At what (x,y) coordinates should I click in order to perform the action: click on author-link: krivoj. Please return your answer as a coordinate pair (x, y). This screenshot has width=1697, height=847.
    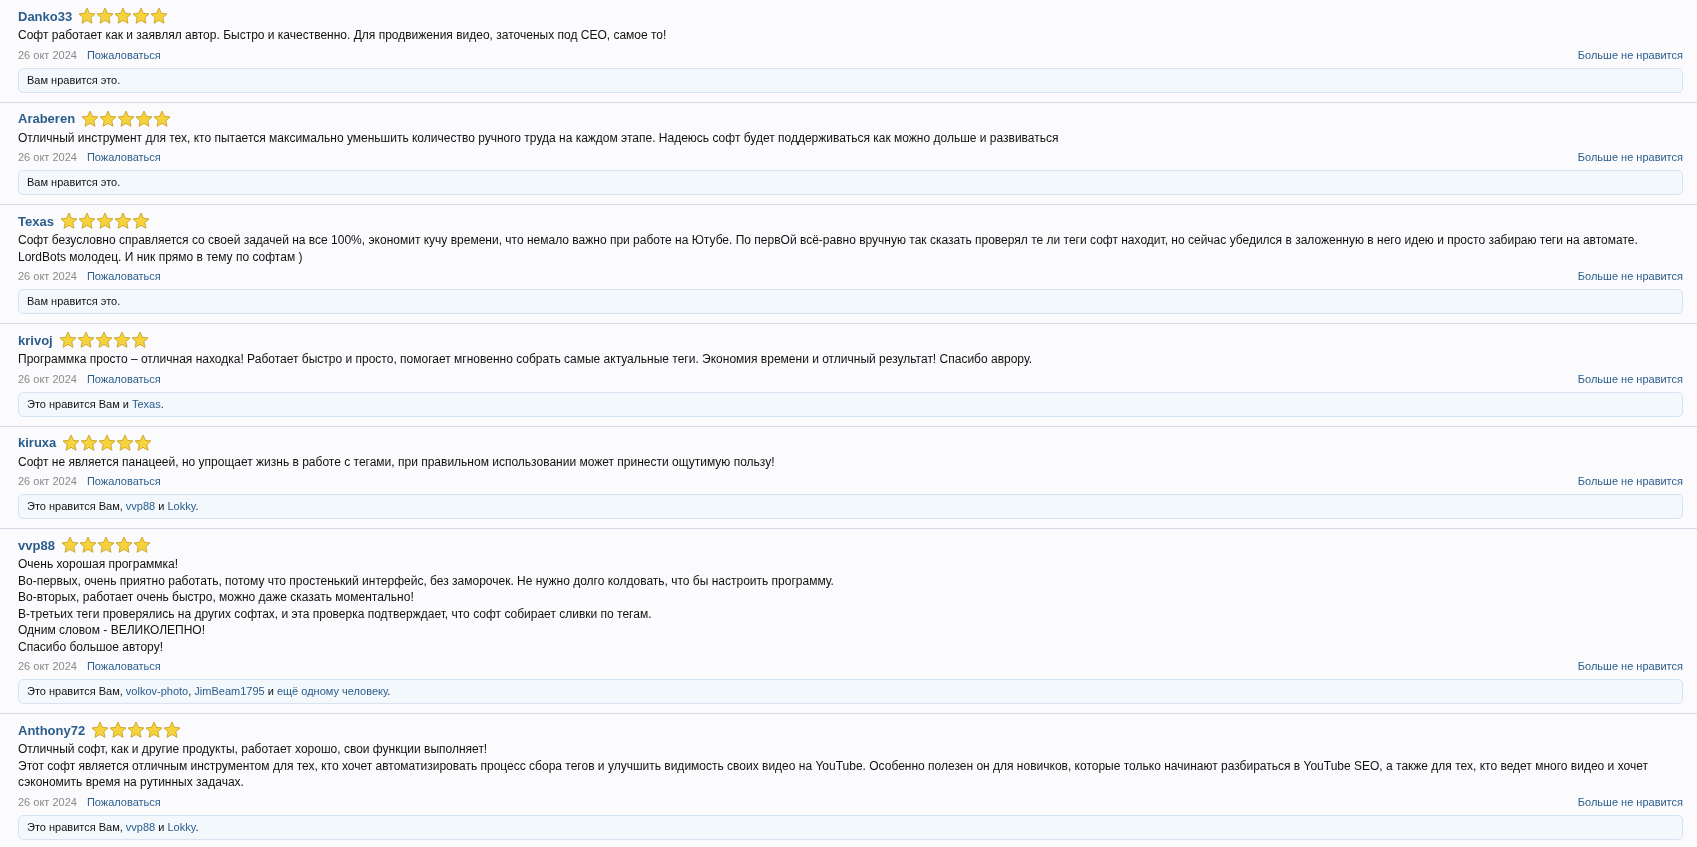
    Looking at the image, I should click on (35, 340).